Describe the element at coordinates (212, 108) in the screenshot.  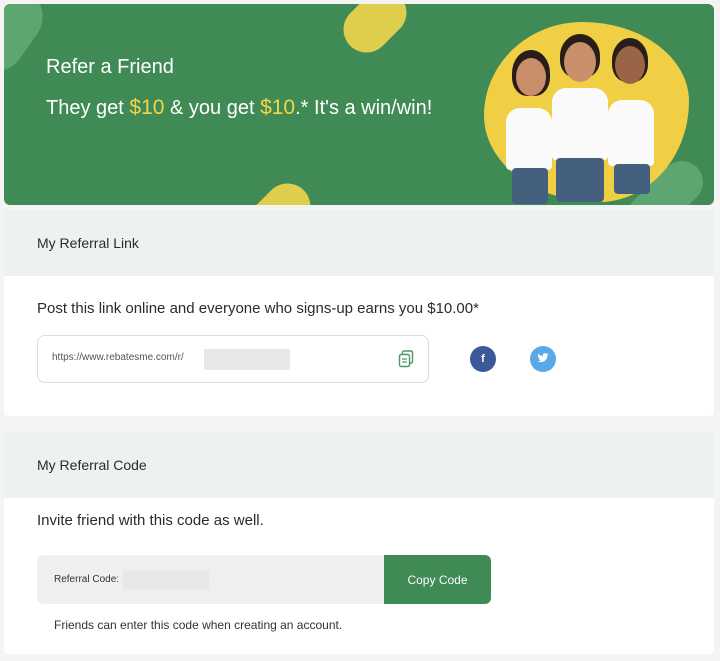
I see `tagline-text: & you get` at that location.